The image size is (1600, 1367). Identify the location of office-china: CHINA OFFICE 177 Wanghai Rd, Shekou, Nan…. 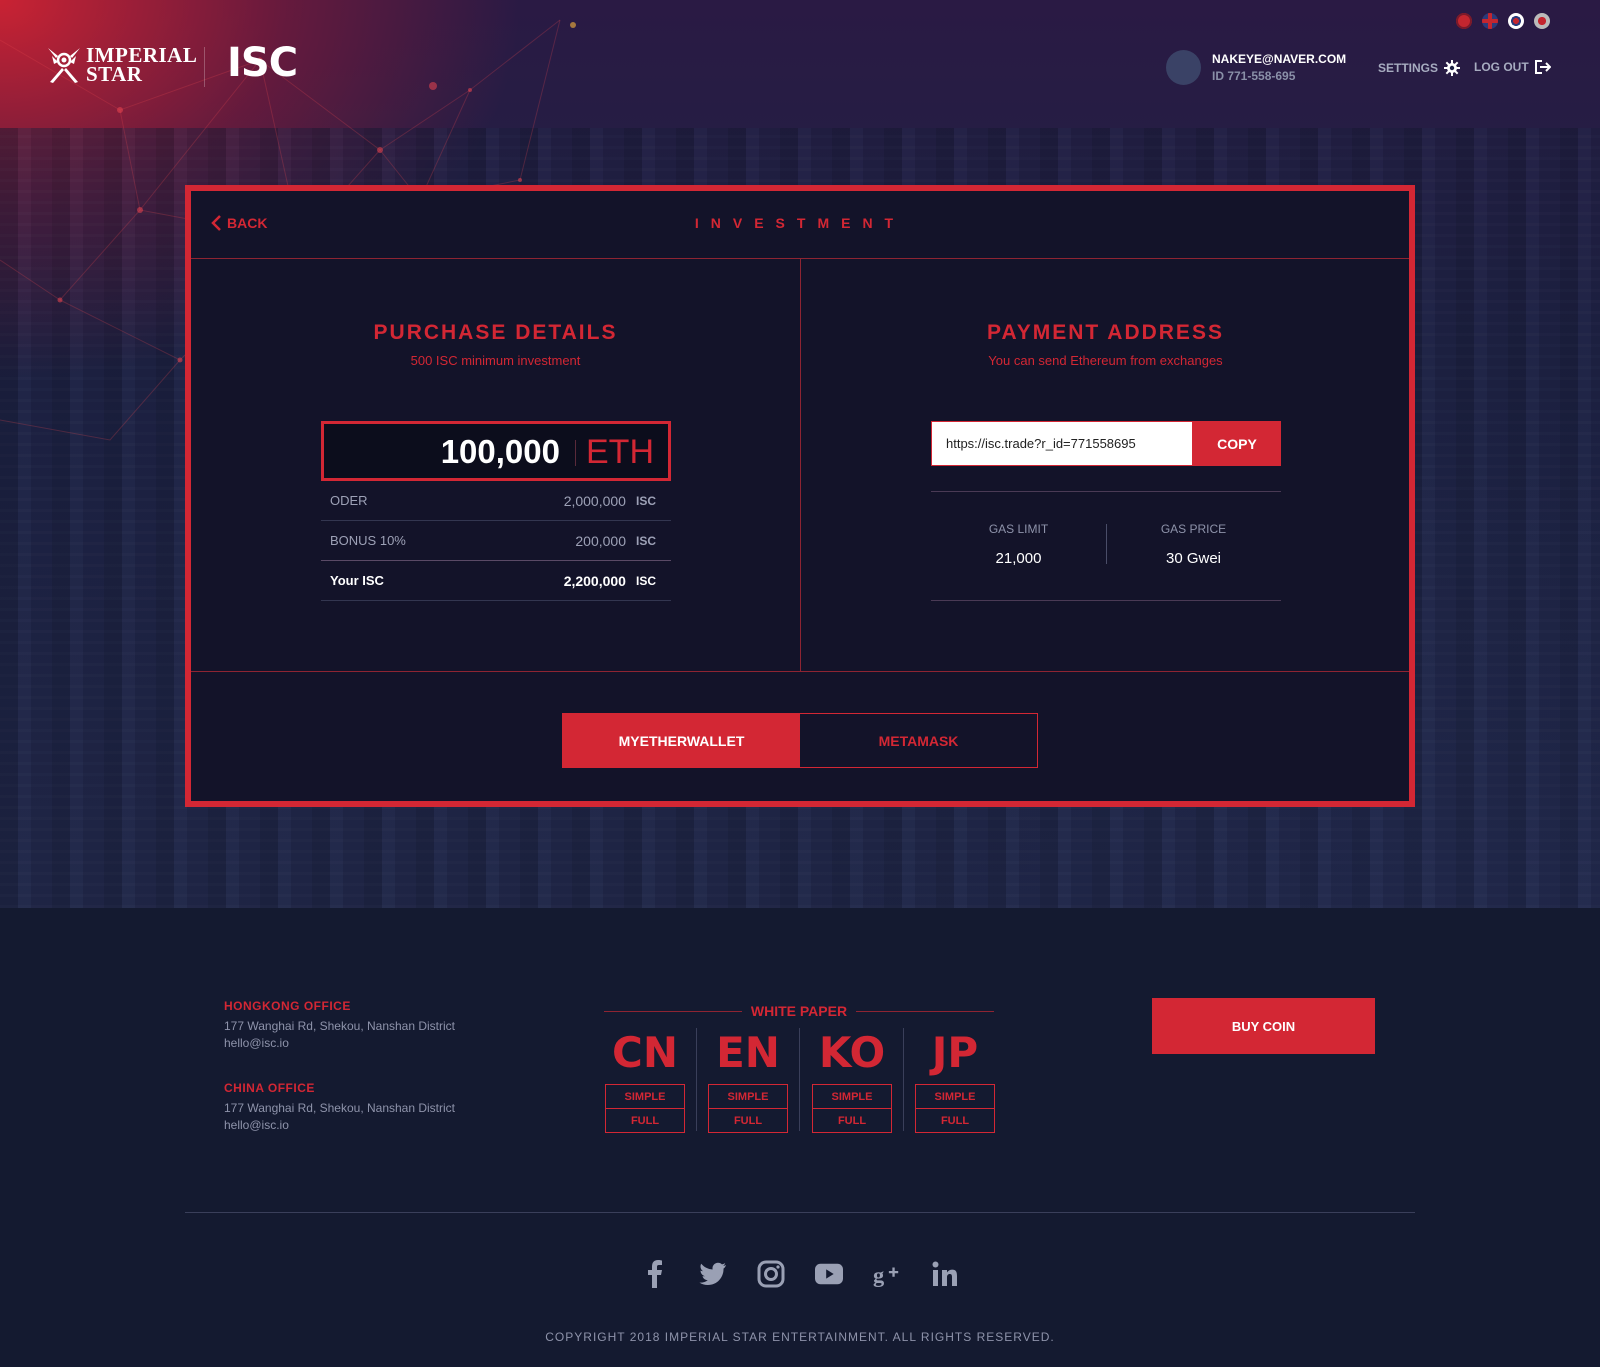
(339, 1106).